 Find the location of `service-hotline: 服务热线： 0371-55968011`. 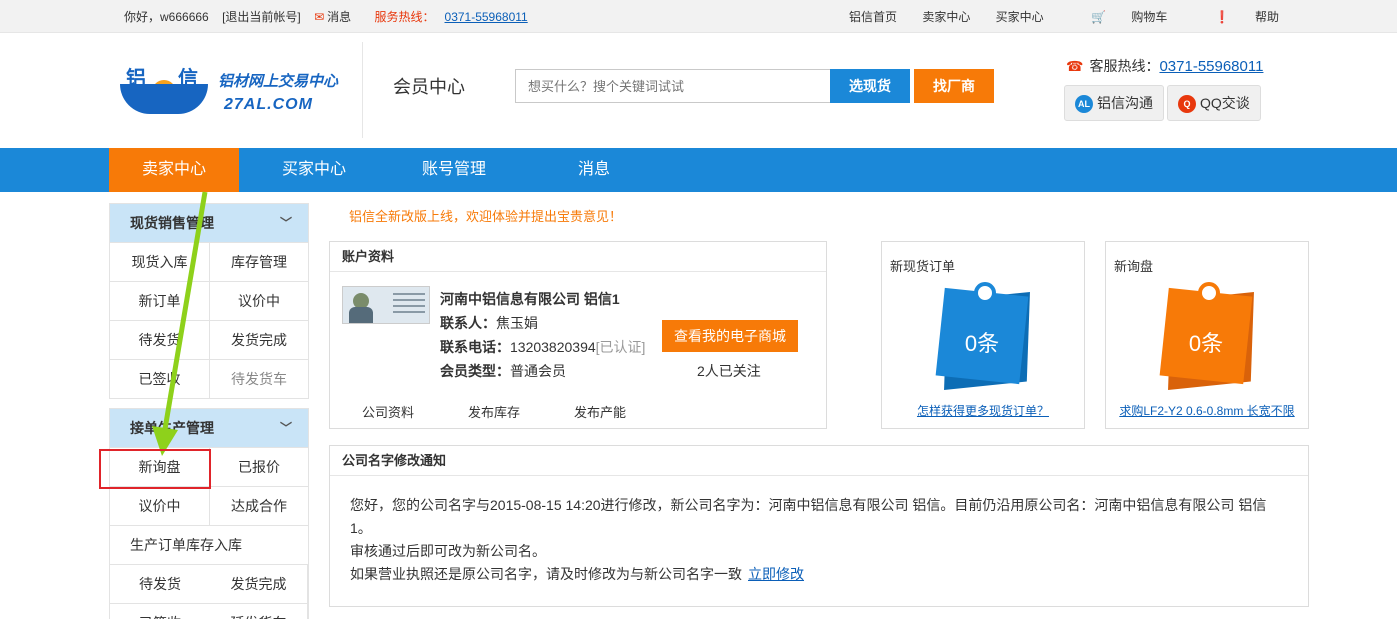

service-hotline: 服务热线： 0371-55968011 is located at coordinates (451, 17).